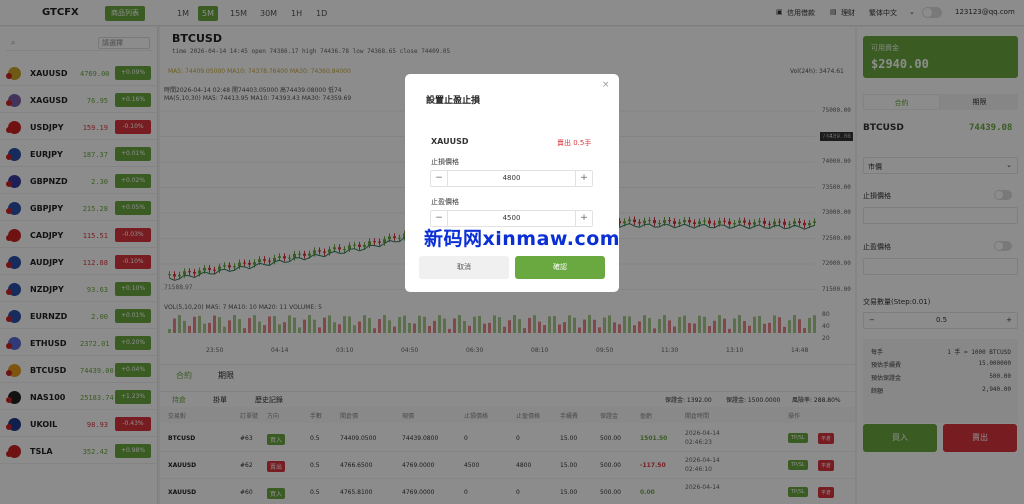  What do you see at coordinates (574, 143) in the screenshot?
I see `dialog-side: 賣出 0.5手` at bounding box center [574, 143].